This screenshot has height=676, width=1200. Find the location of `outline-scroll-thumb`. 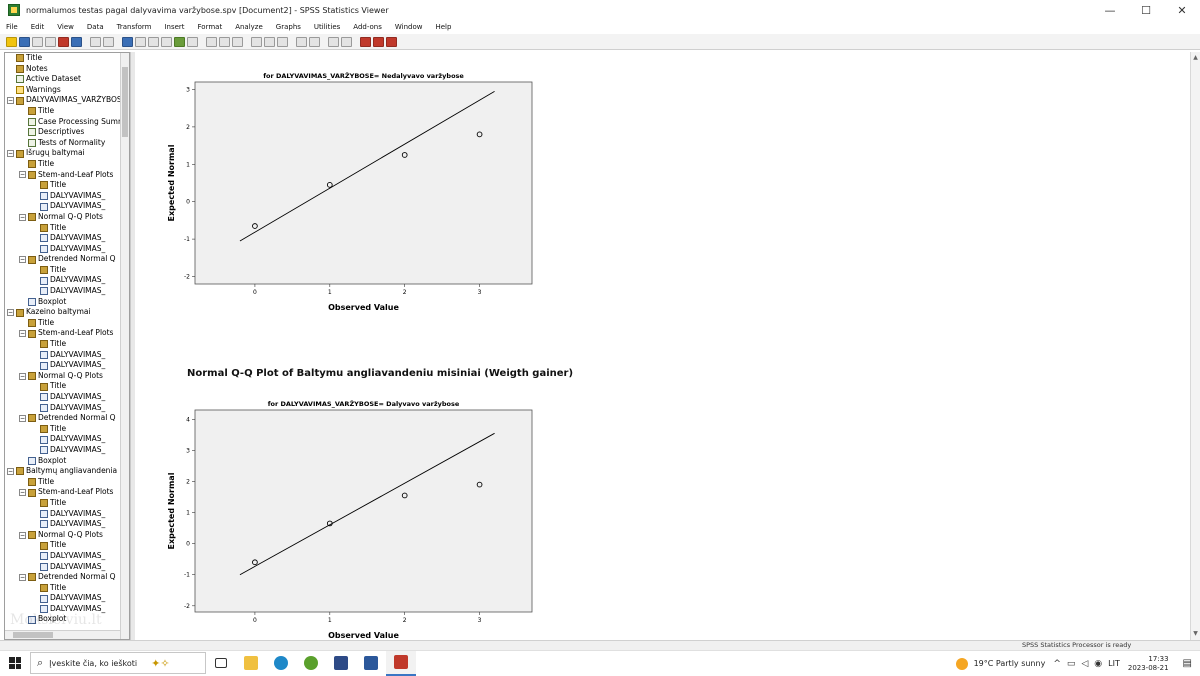

outline-scroll-thumb is located at coordinates (125, 102).